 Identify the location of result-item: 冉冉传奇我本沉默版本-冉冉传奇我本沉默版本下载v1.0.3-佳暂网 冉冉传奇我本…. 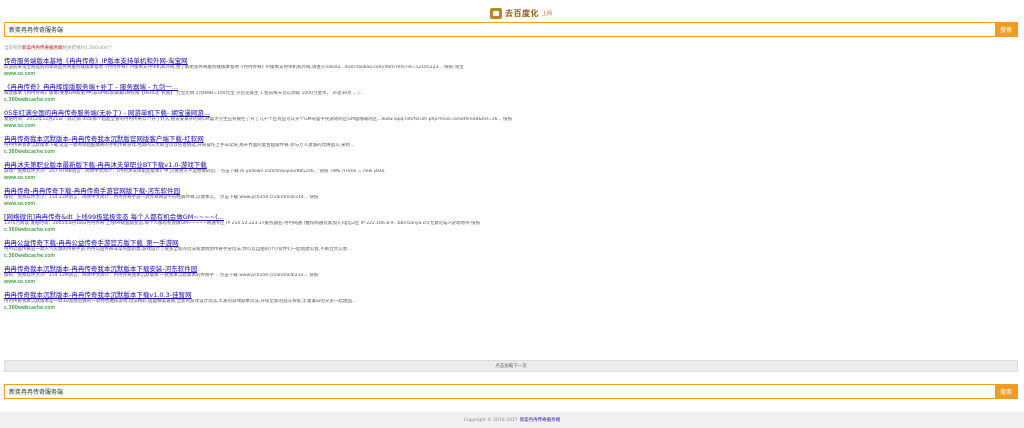
(454, 301).